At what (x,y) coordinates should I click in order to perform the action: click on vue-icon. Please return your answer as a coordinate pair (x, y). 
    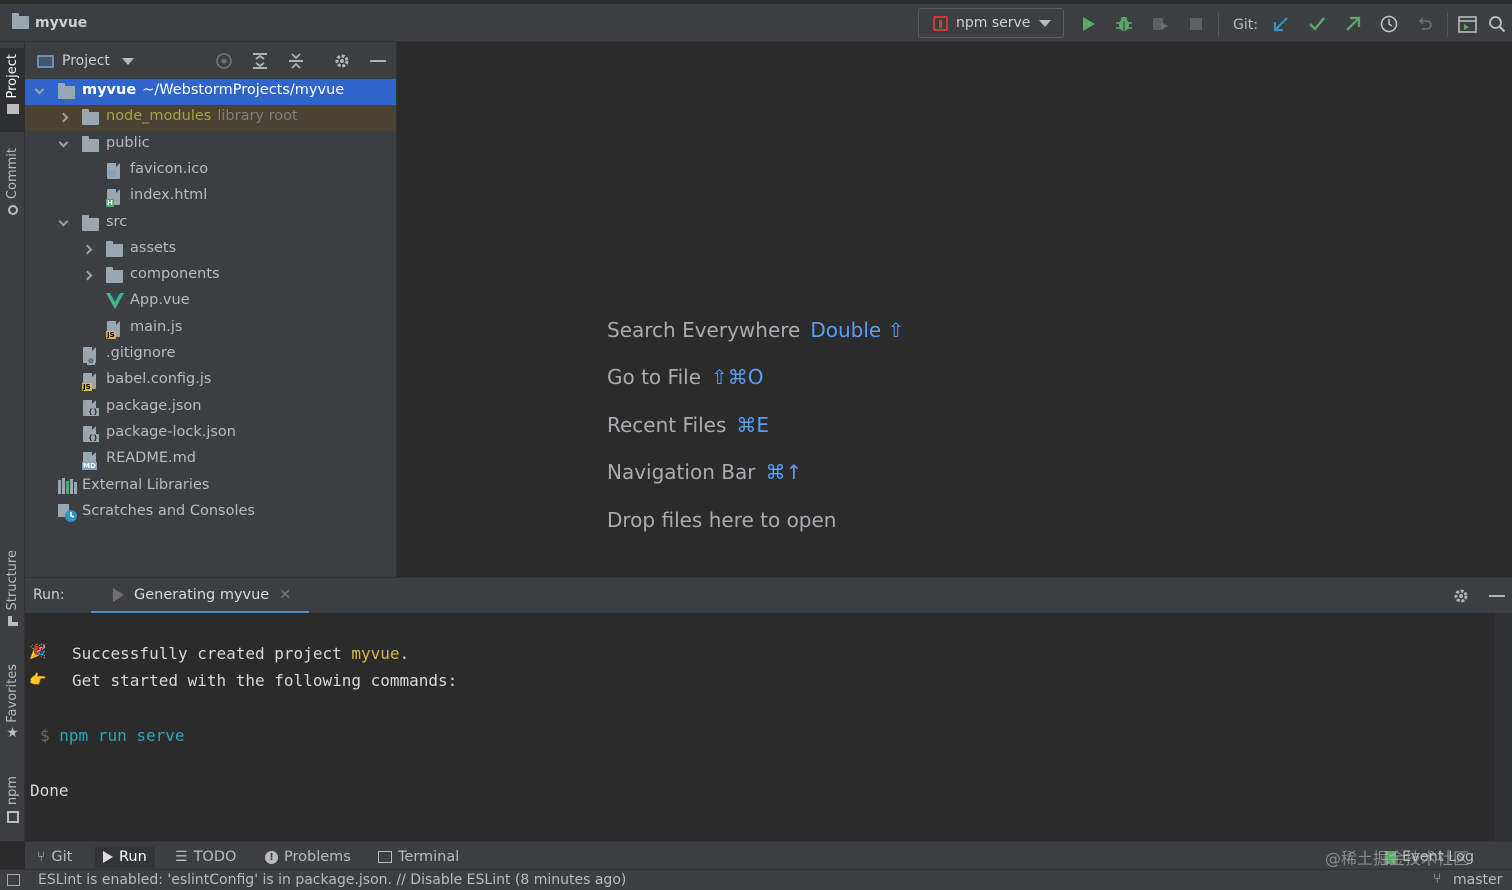
    Looking at the image, I should click on (115, 302).